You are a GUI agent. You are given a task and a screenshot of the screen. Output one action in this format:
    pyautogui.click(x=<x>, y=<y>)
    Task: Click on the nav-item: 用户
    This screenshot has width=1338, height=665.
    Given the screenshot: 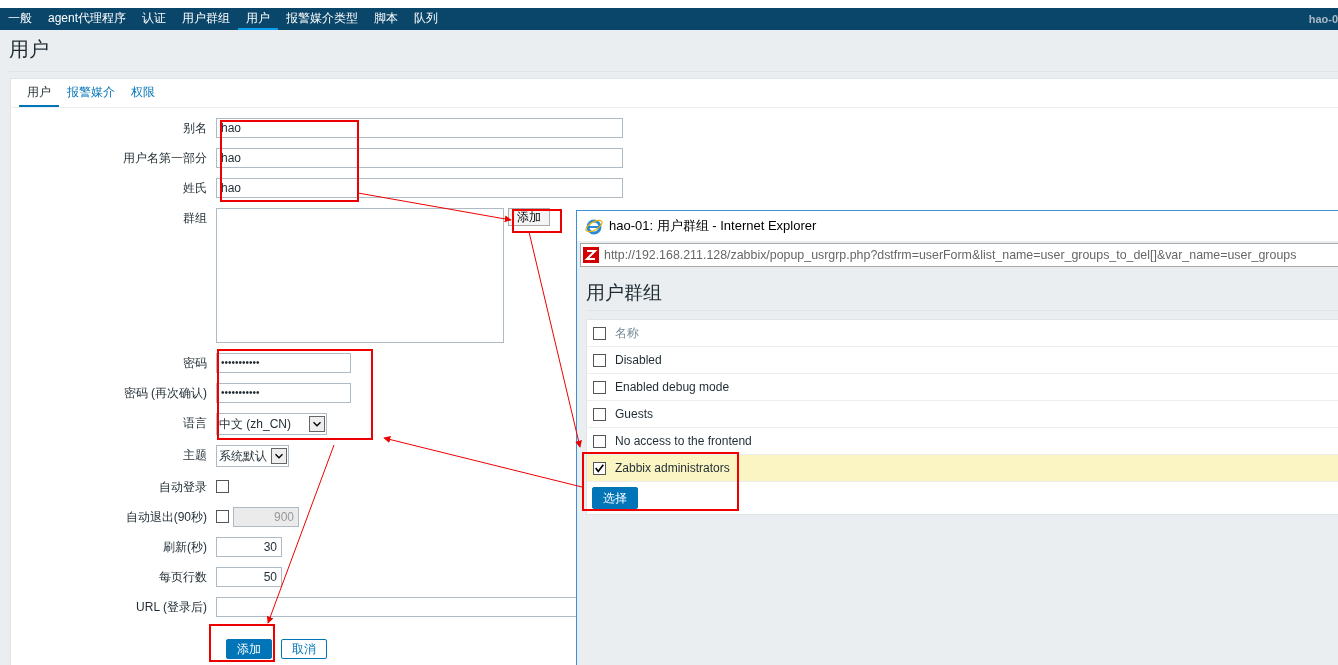 What is the action you would take?
    pyautogui.click(x=258, y=19)
    